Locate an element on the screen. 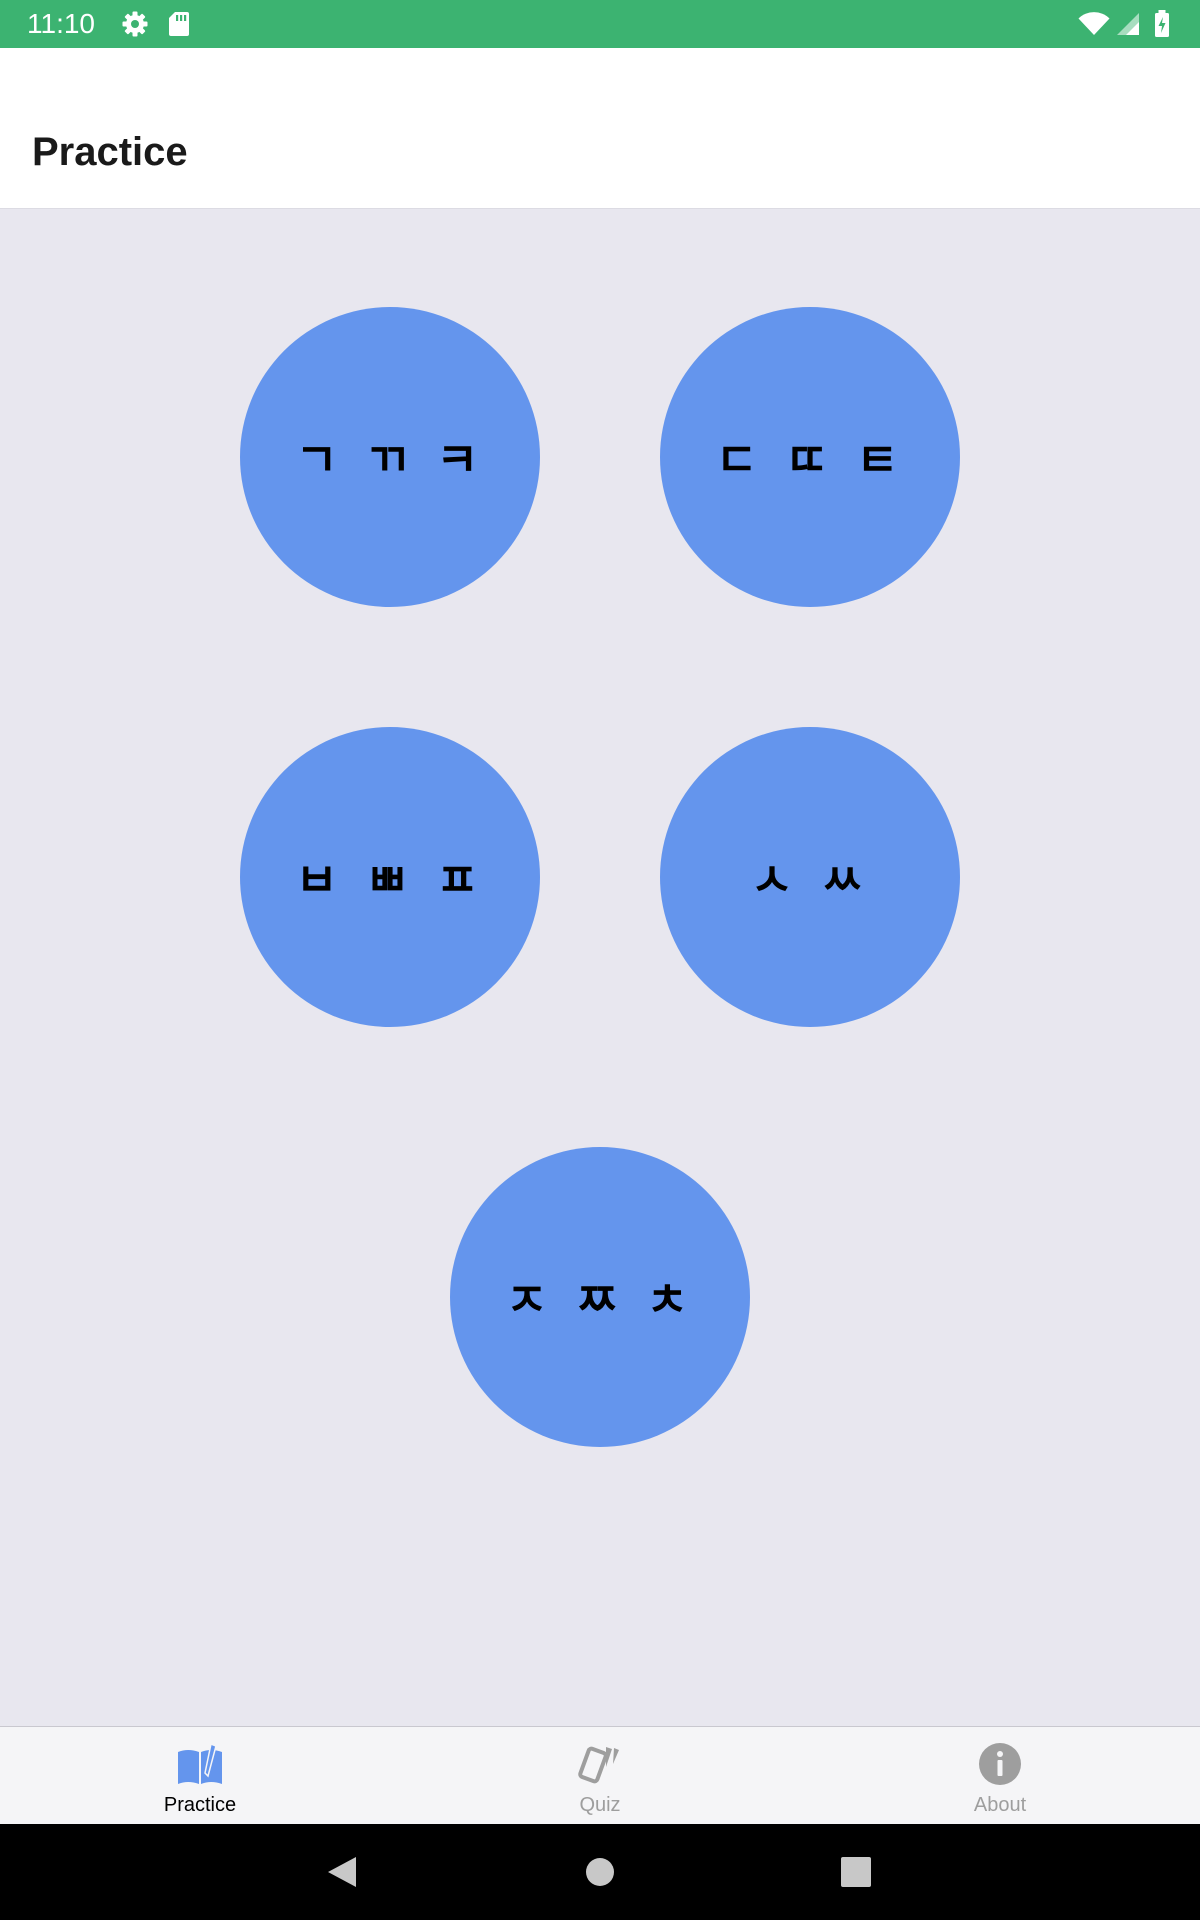 Image resolution: width=1200 pixels, height=1920 pixels. practice-group-label: ㄱ ㄲ ㅋ is located at coordinates (390, 460).